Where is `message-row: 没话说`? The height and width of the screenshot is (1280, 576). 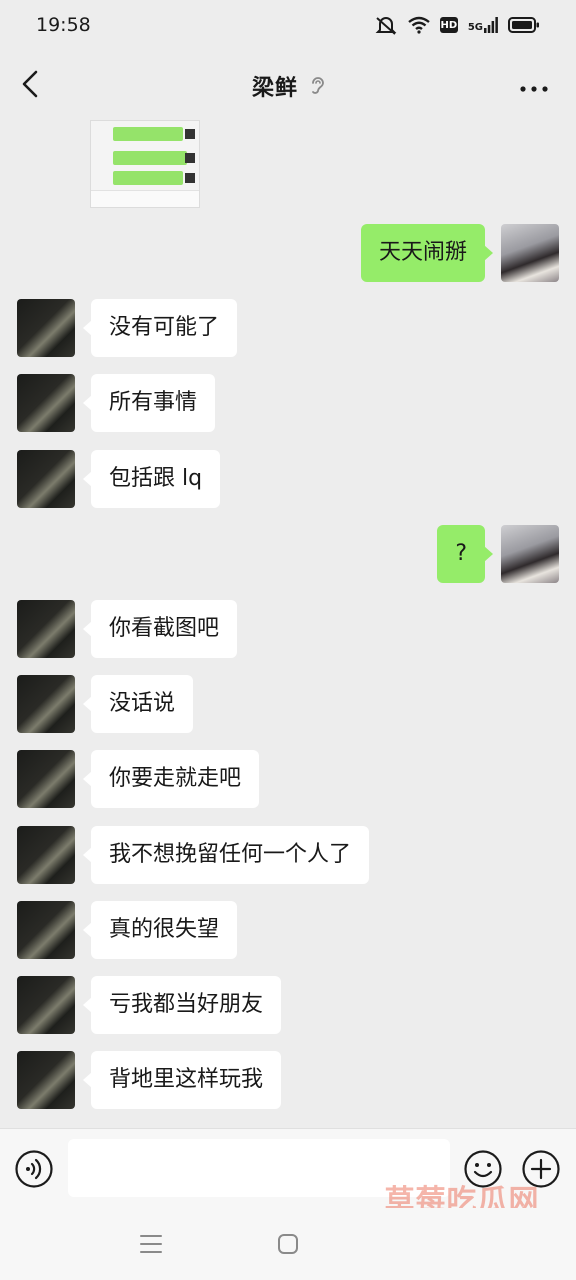 message-row: 没话说 is located at coordinates (288, 704).